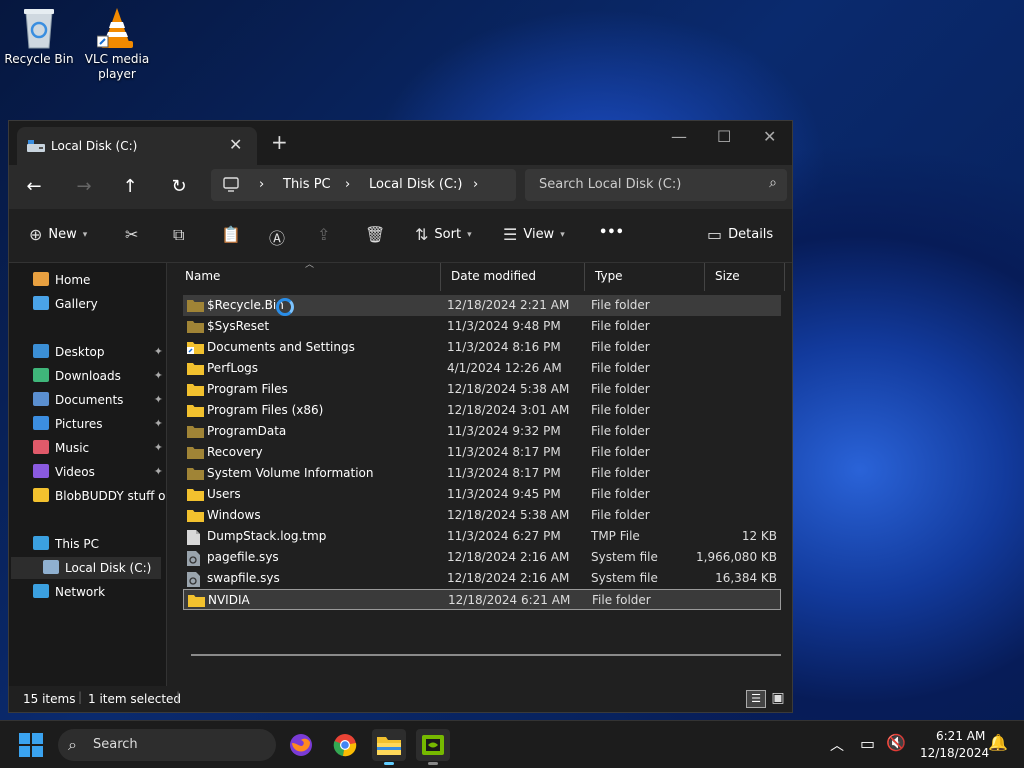 The image size is (1024, 768). I want to click on breadcrumb-local-disk: Local Disk (C:), so click(415, 184).